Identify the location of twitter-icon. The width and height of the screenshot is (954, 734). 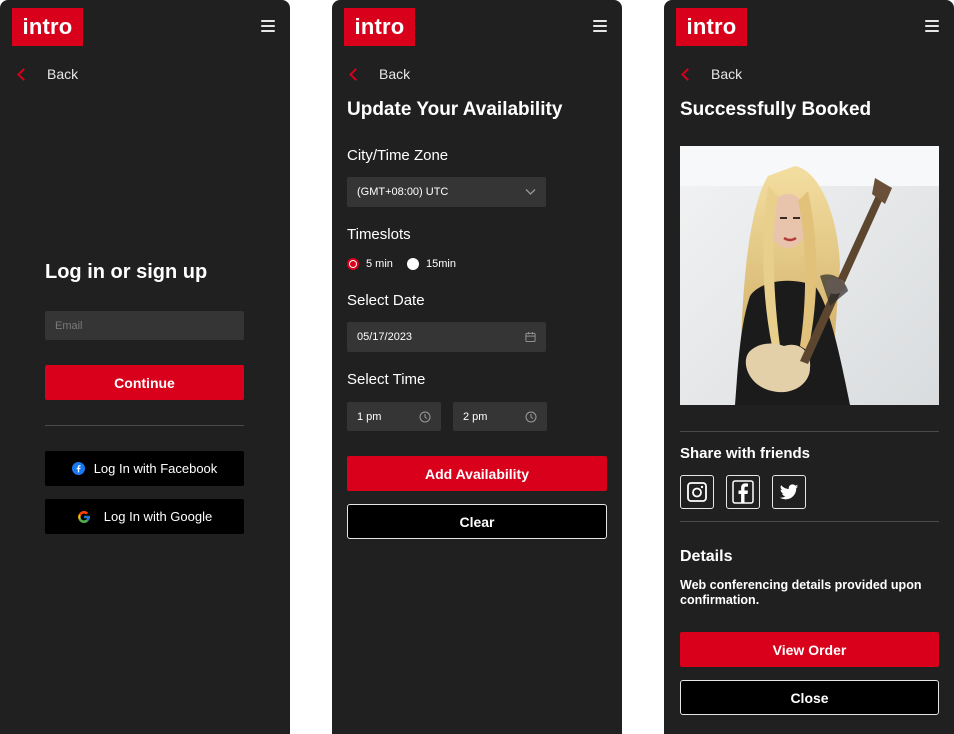
(789, 491).